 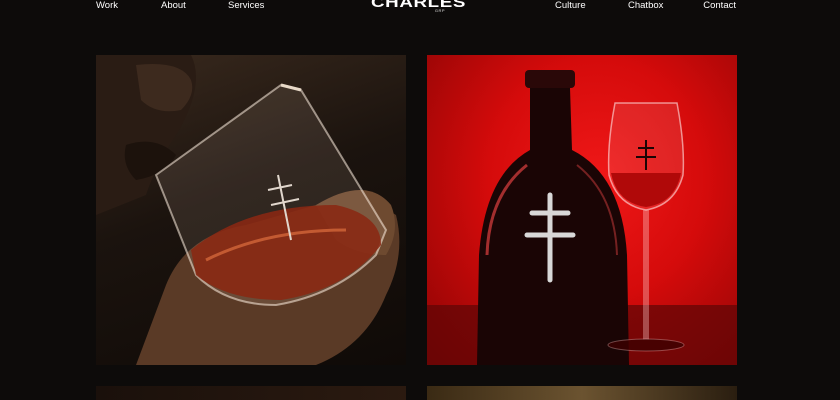 I want to click on decanter-bottle, so click(x=553, y=217).